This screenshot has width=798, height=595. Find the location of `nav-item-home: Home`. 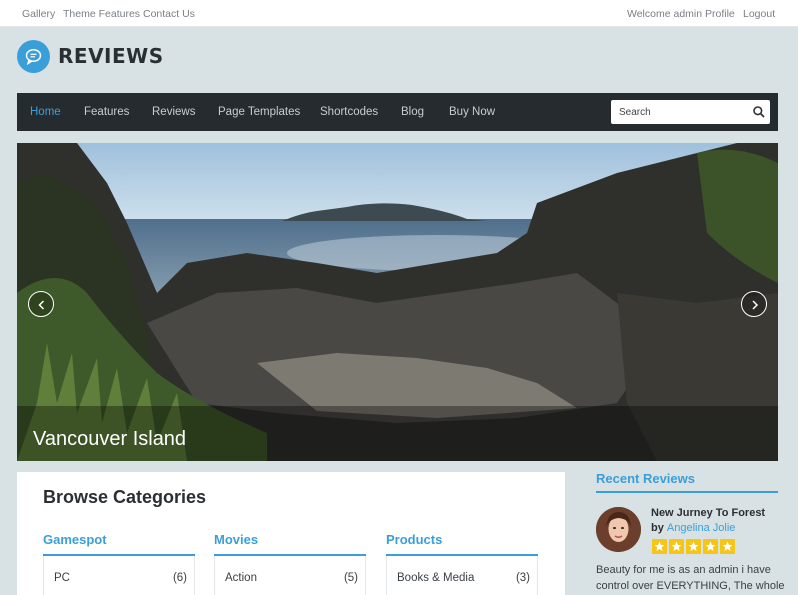

nav-item-home: Home is located at coordinates (45, 112).